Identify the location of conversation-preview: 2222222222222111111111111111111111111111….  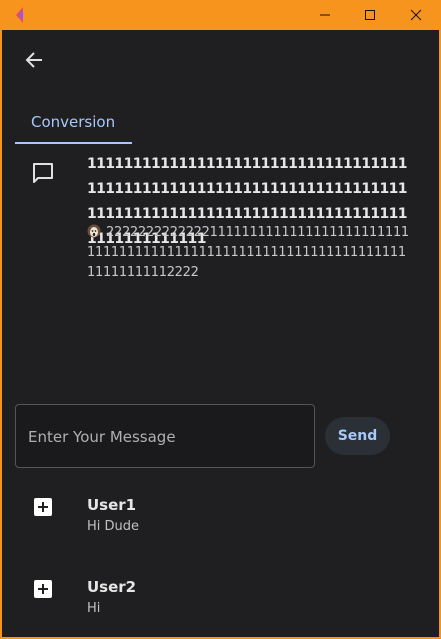
(249, 253).